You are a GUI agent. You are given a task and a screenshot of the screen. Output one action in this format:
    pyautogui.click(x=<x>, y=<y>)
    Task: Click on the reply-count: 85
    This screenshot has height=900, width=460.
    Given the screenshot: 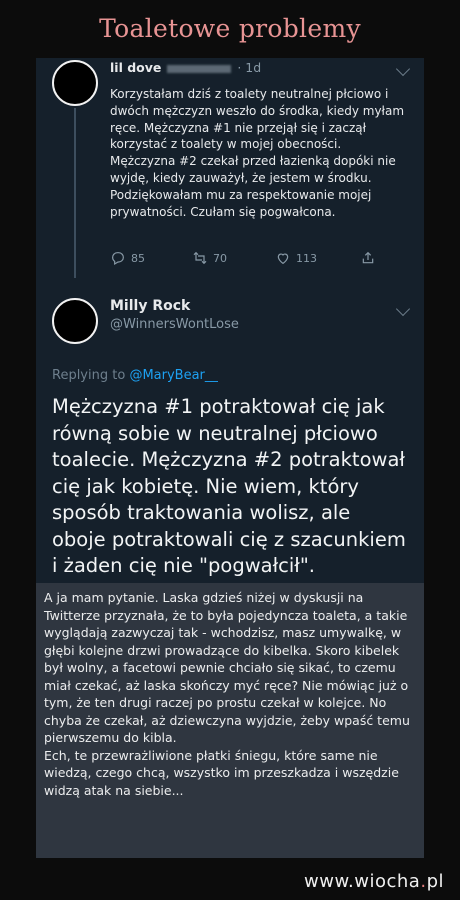 What is the action you would take?
    pyautogui.click(x=138, y=258)
    